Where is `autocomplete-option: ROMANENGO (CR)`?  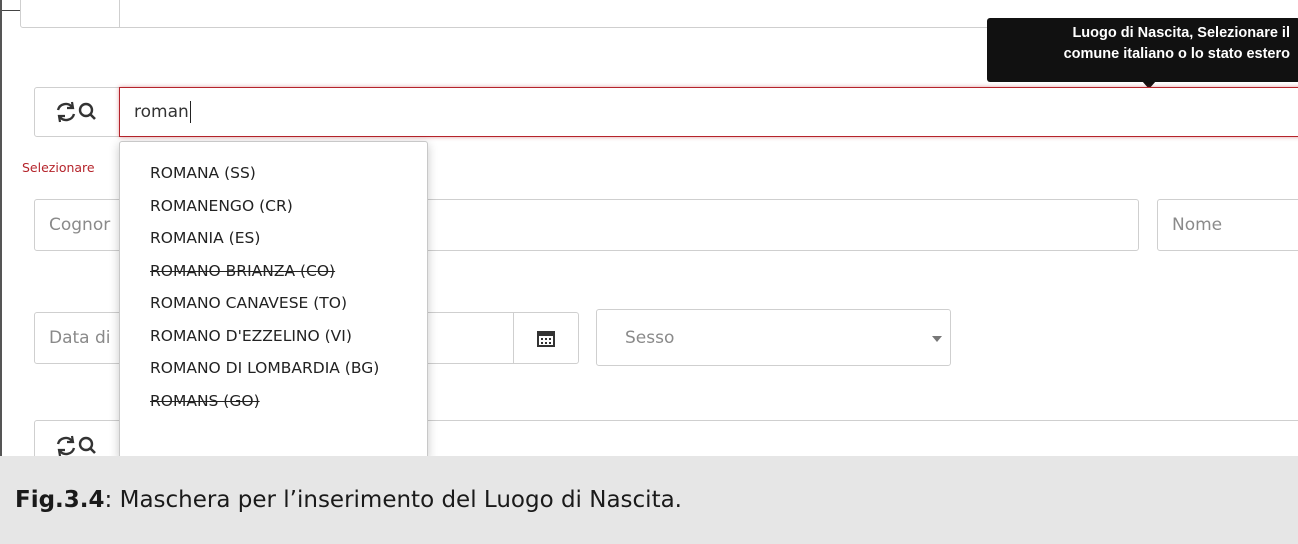 autocomplete-option: ROMANENGO (CR) is located at coordinates (273, 206).